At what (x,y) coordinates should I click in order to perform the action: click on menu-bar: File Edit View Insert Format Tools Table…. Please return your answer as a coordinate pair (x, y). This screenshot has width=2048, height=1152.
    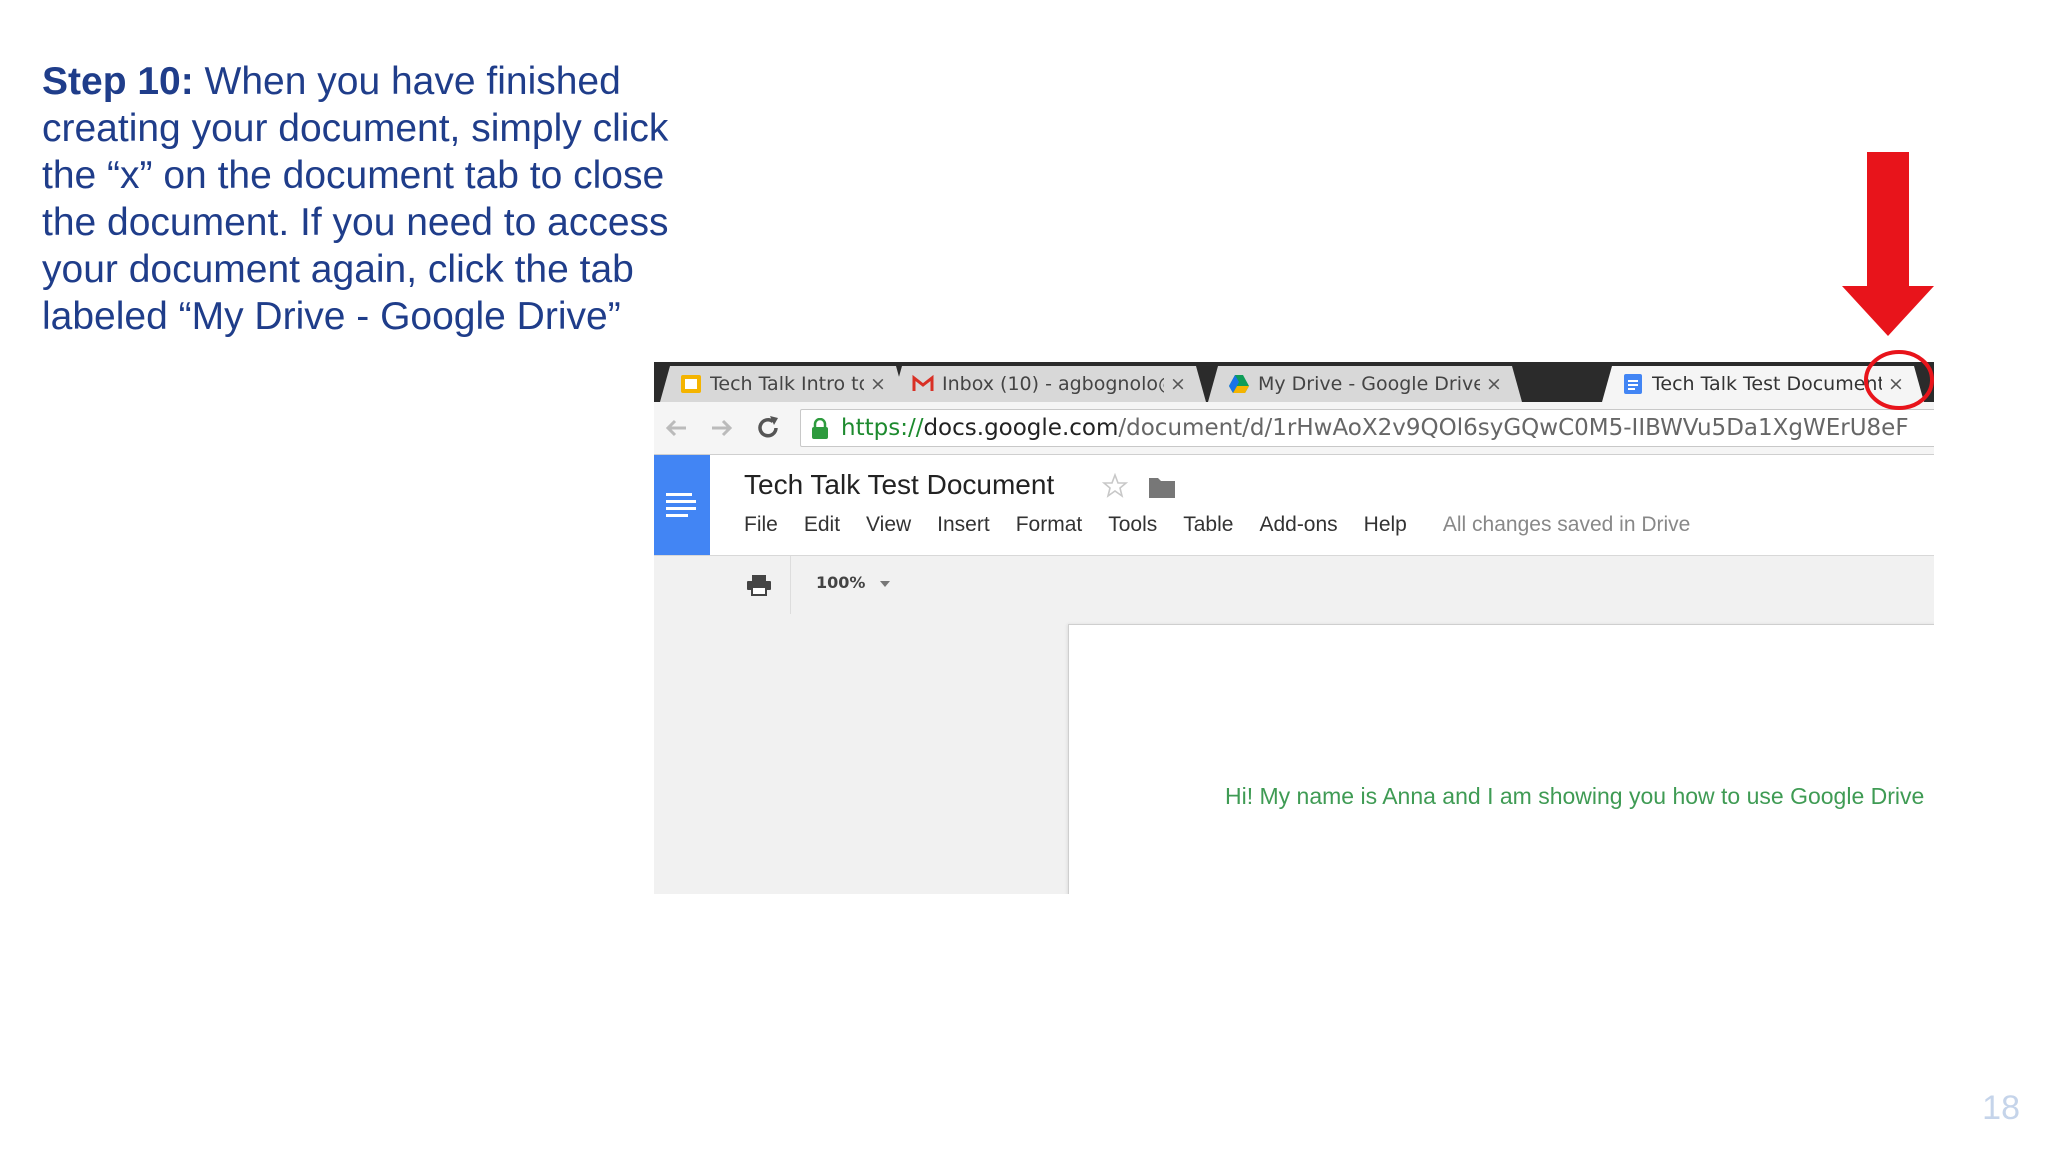
    Looking at the image, I should click on (1230, 525).